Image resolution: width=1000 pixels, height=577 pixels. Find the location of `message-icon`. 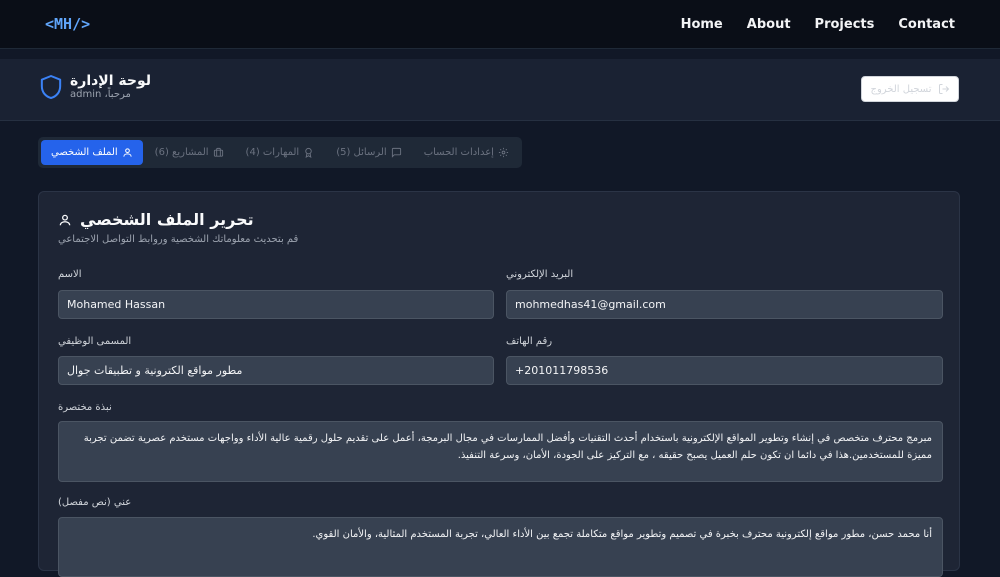

message-icon is located at coordinates (396, 152).